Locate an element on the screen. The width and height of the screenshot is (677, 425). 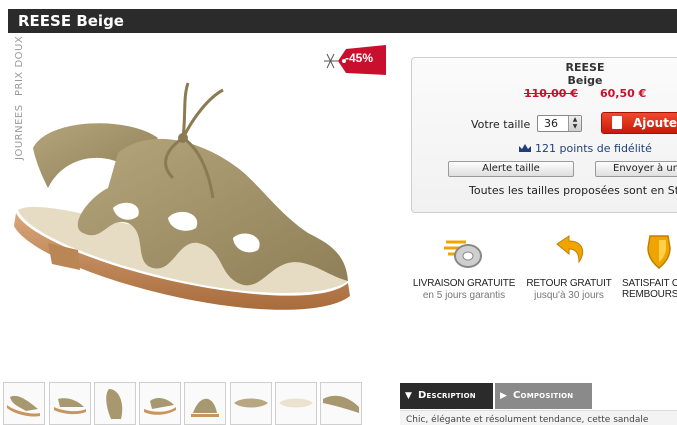
benefit-subtitle: jusqu'à 30 jours is located at coordinates (569, 295).